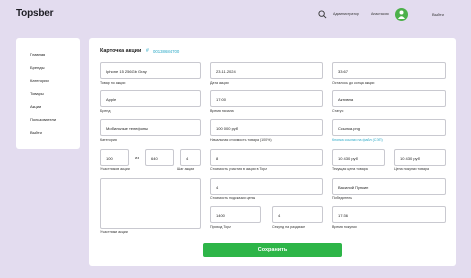 The image size is (471, 278). Describe the element at coordinates (279, 215) in the screenshot. I see `seconds-round-value: 4` at that location.